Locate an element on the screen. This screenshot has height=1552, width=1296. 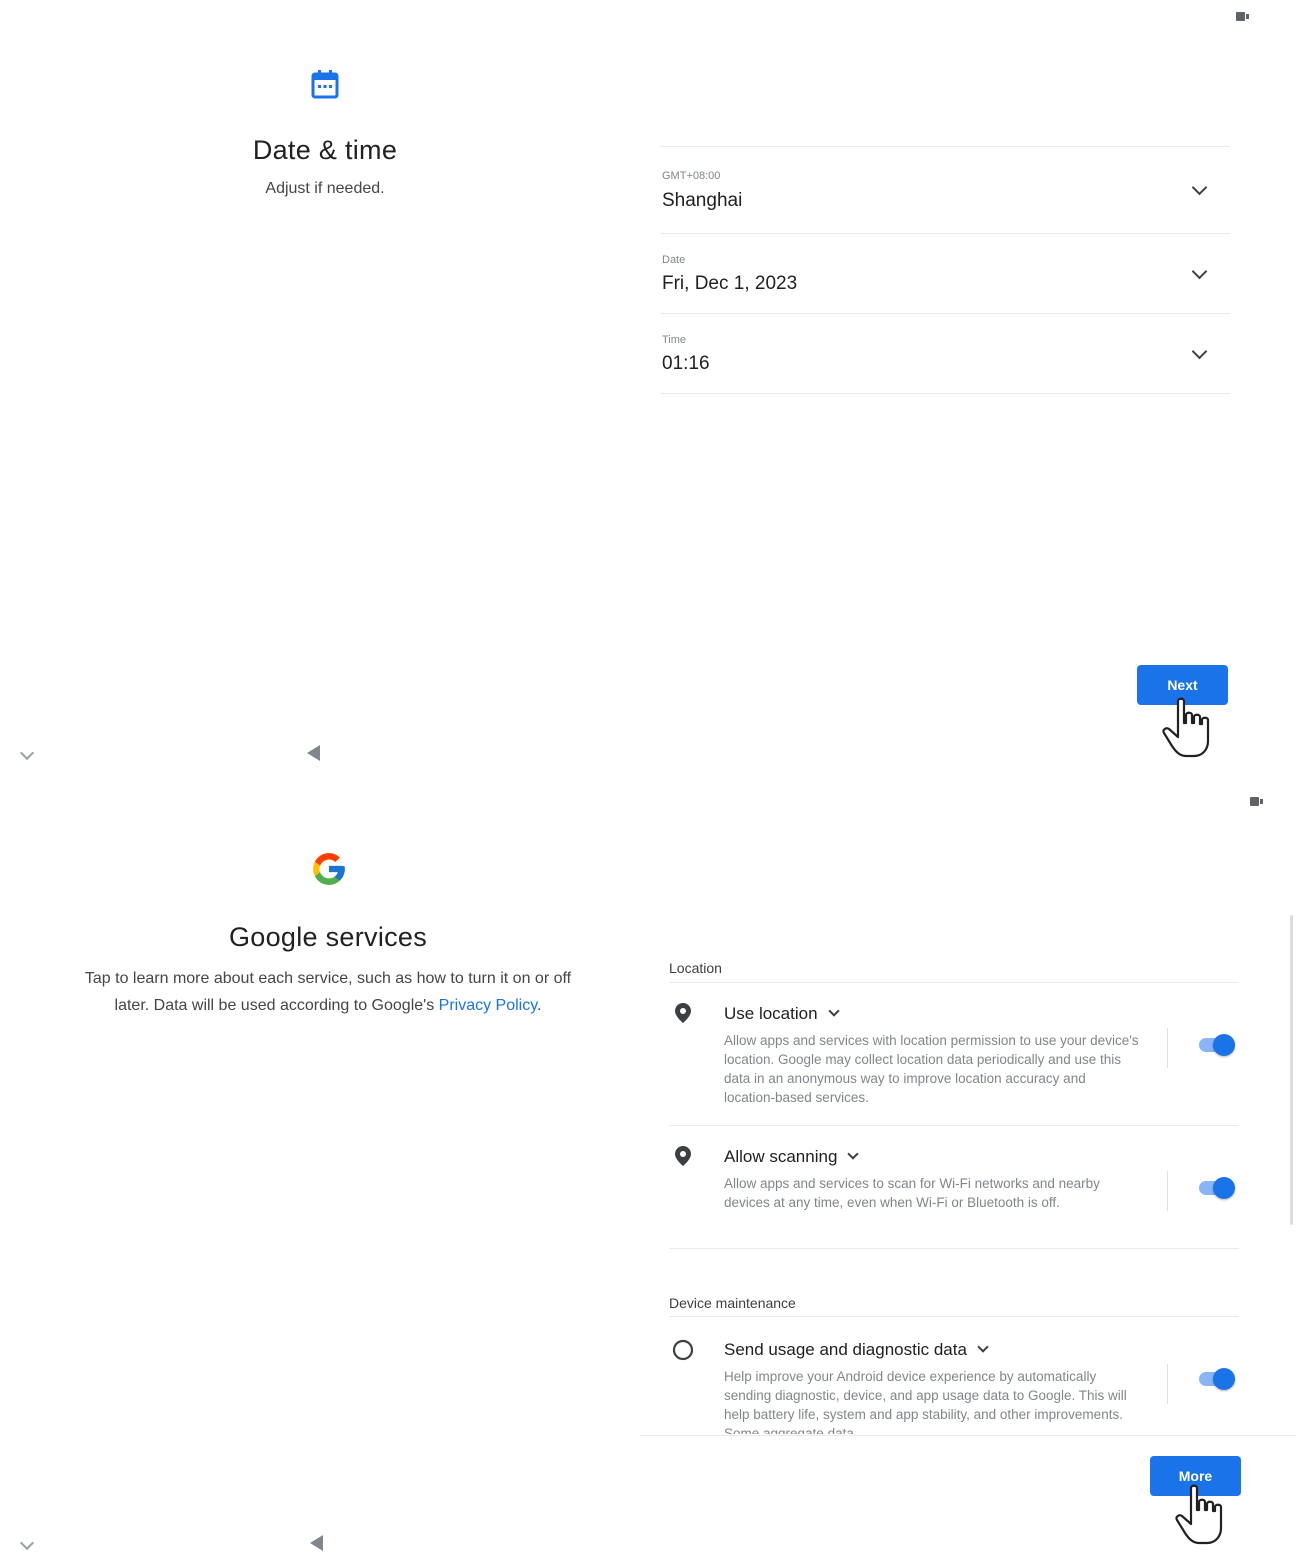
usage-diagnostics-toggle is located at coordinates (1219, 1379).